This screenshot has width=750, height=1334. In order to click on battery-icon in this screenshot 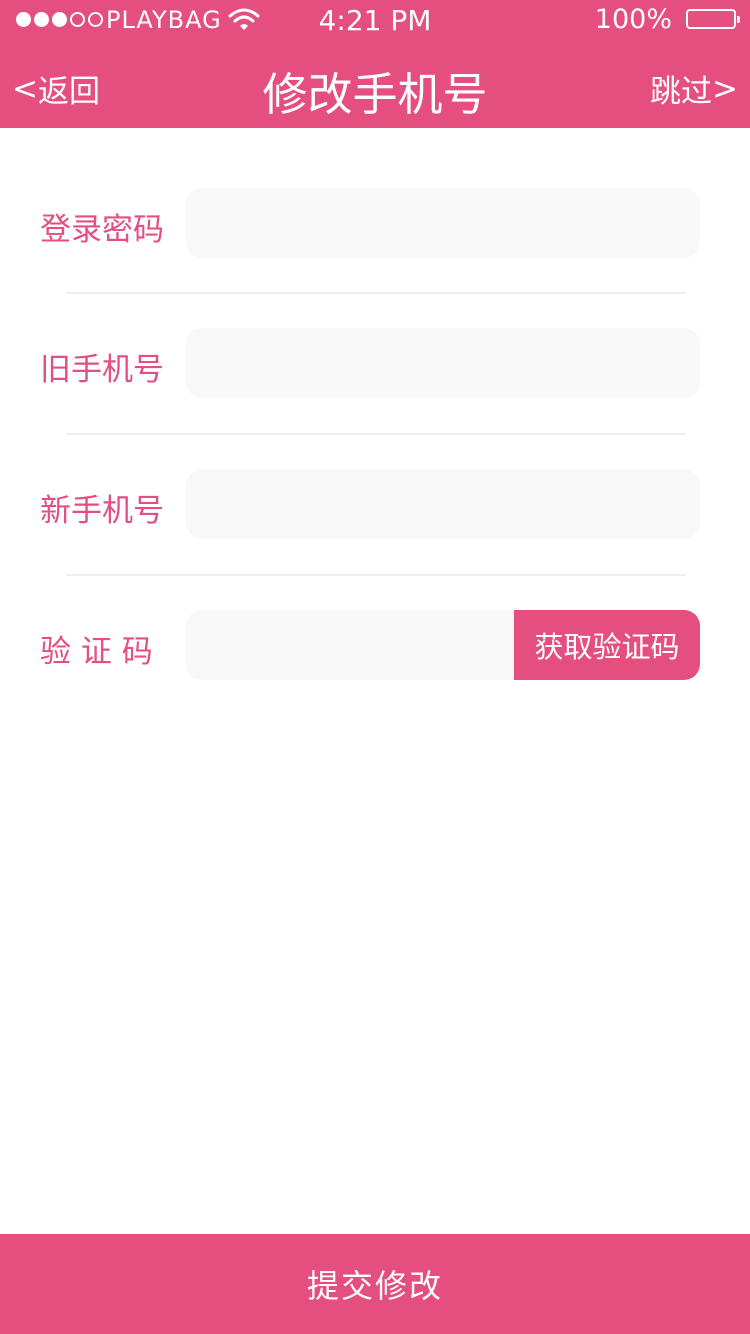, I will do `click(713, 19)`.